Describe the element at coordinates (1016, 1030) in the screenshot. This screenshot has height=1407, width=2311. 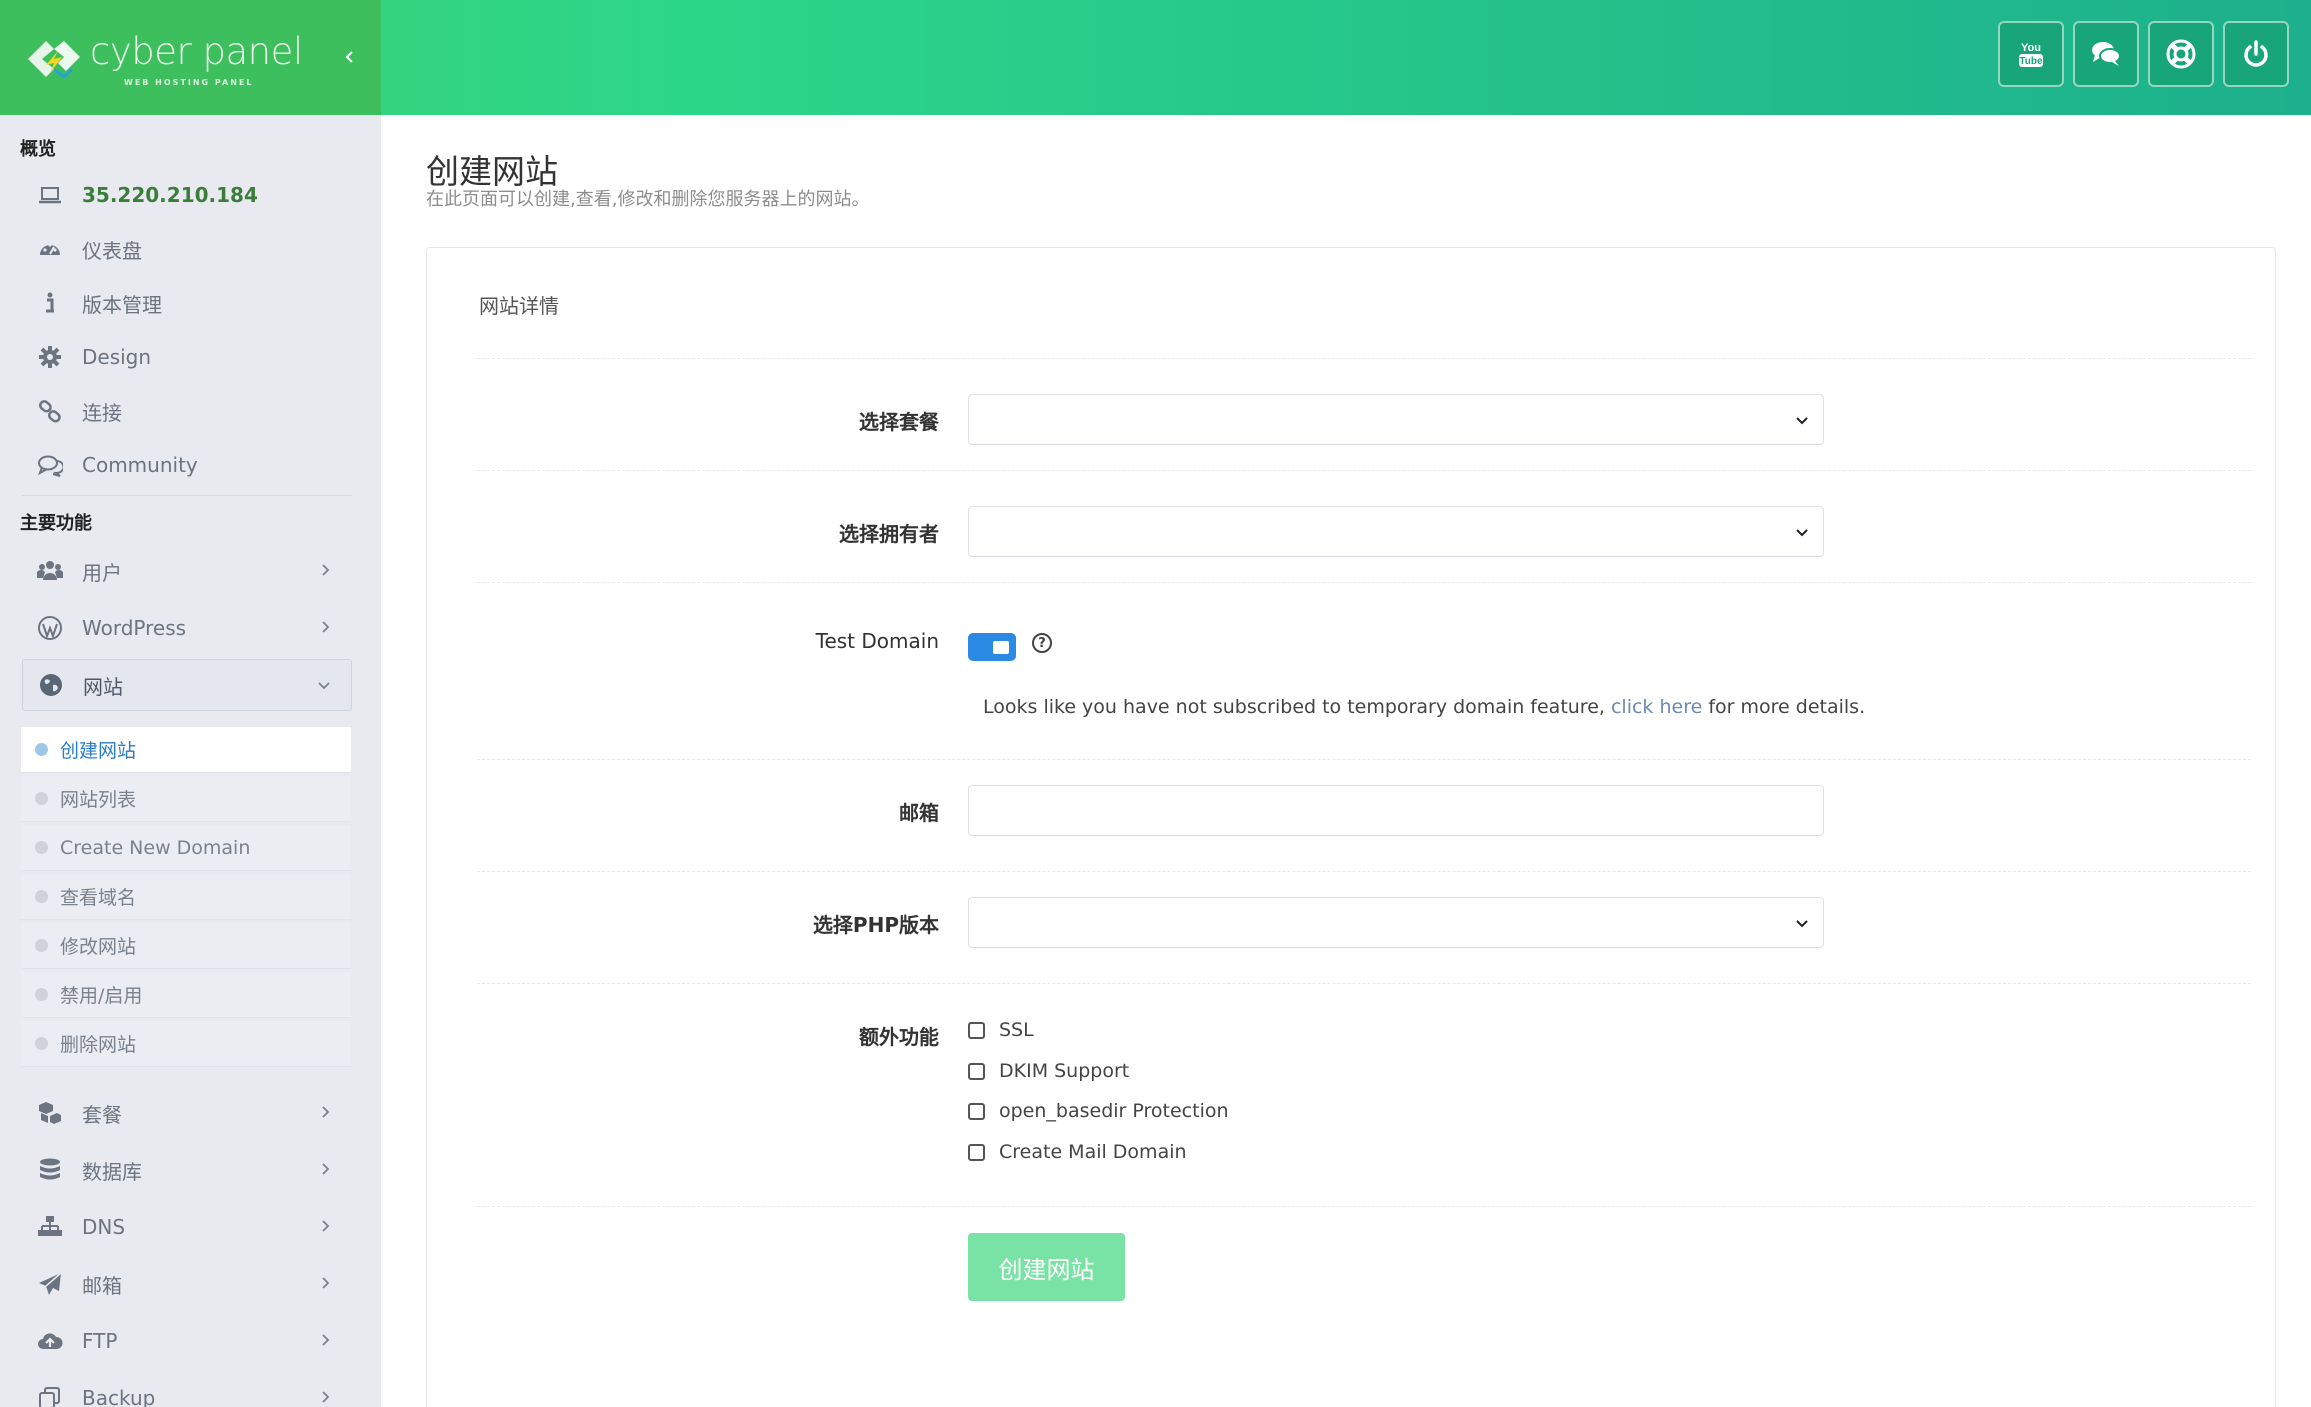
I see `option-label: SSL` at that location.